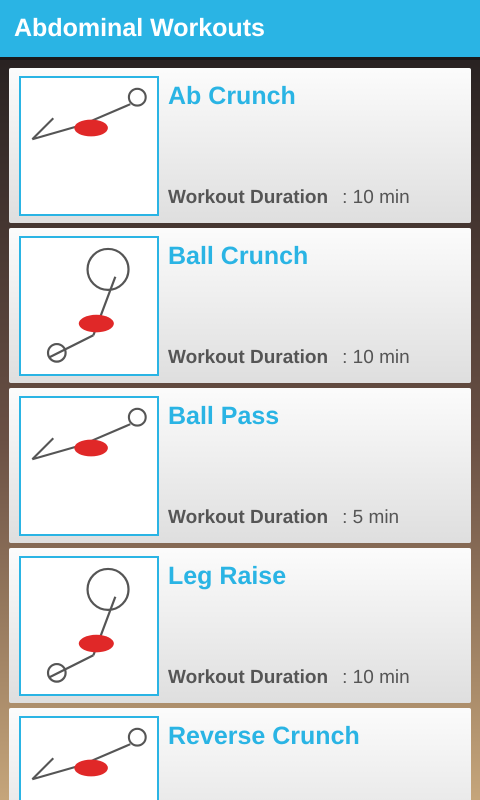  What do you see at coordinates (228, 576) in the screenshot?
I see `workout-name: Leg Raise` at bounding box center [228, 576].